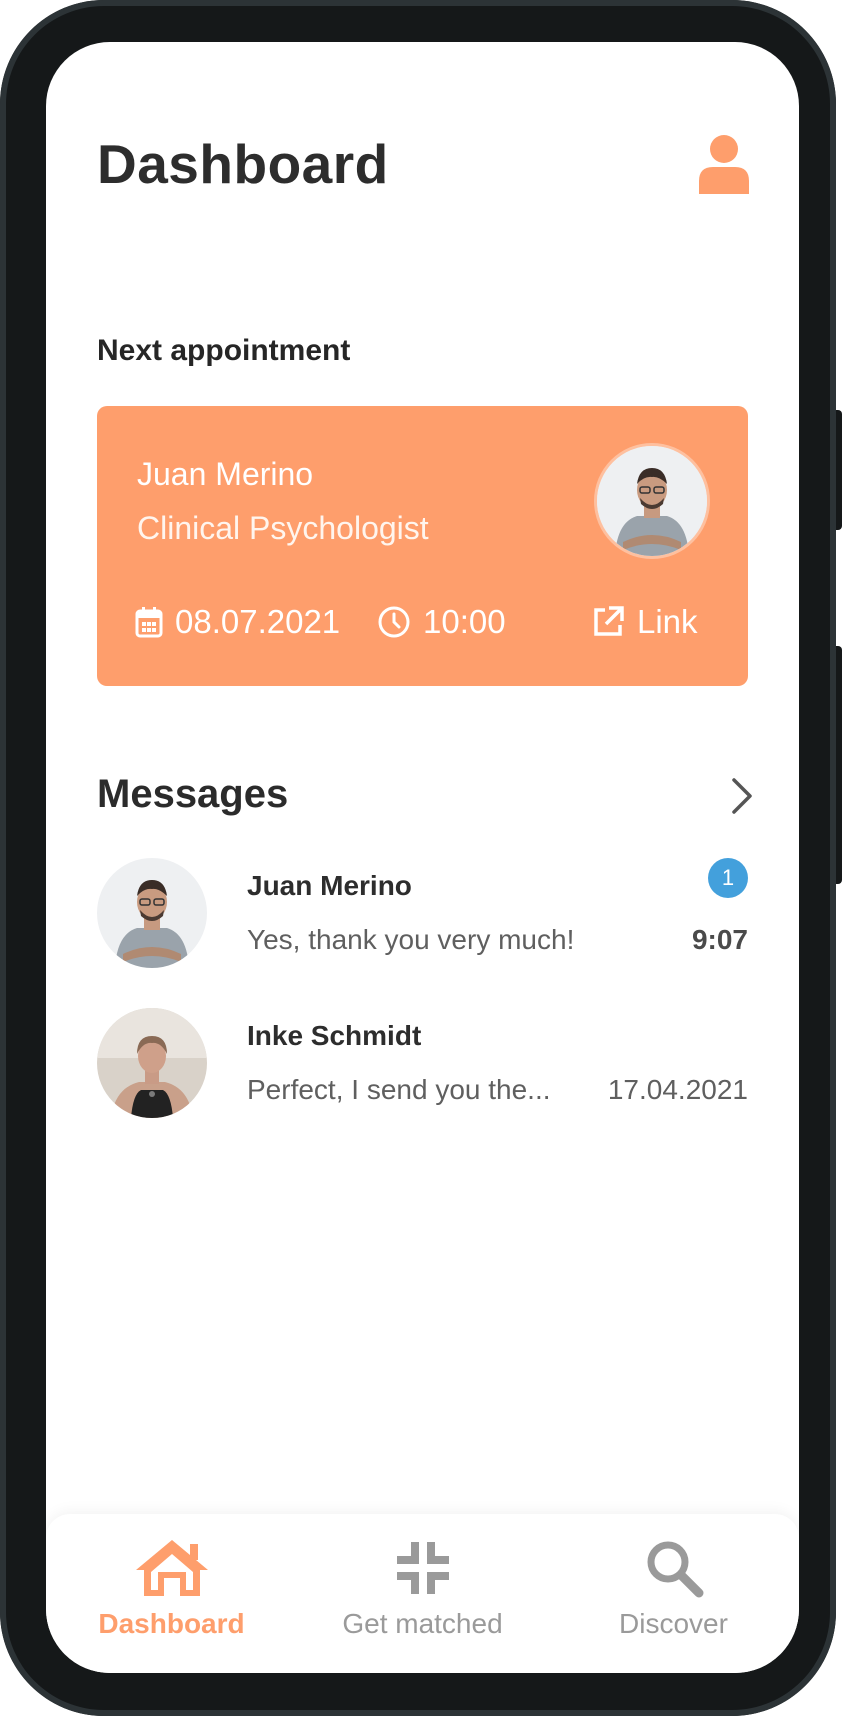  I want to click on appointment-date: 08.07.2021, so click(237, 622).